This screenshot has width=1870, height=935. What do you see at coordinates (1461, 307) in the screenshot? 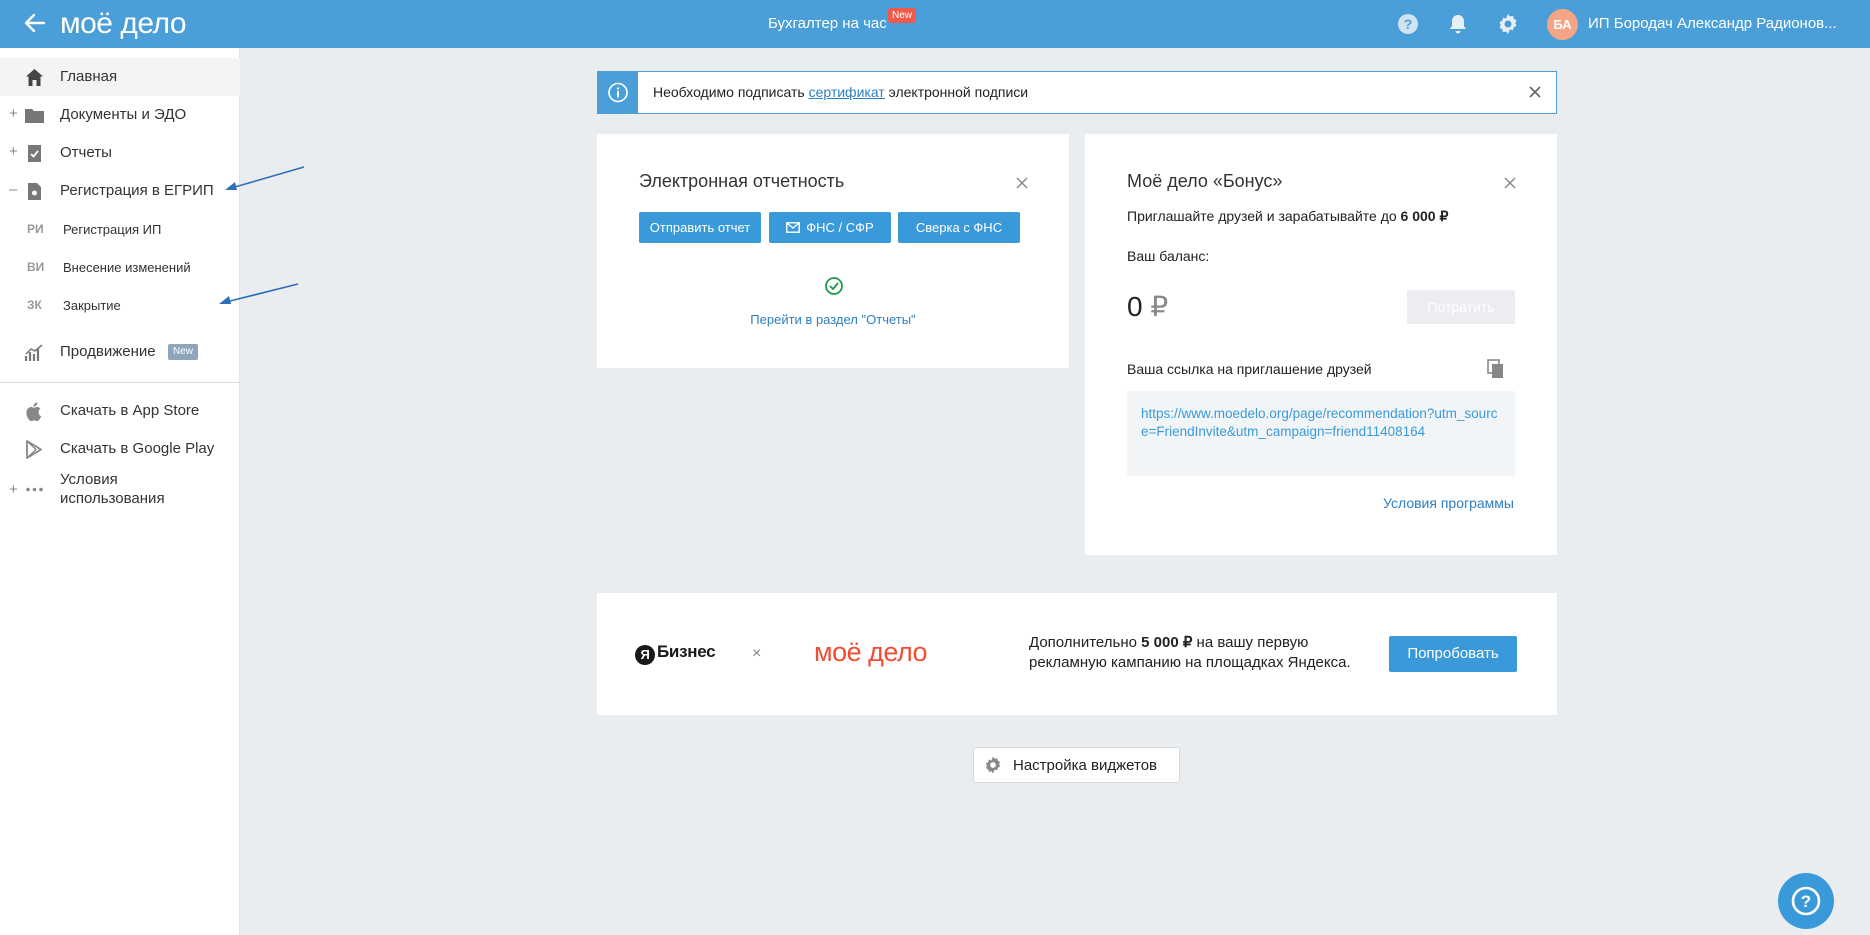
I see `spend-button: Потратить` at bounding box center [1461, 307].